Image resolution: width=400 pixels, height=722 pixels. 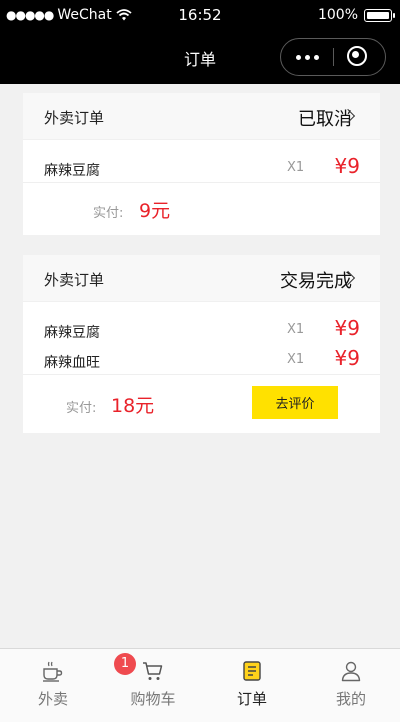 I want to click on user-profile-icon, so click(x=351, y=671).